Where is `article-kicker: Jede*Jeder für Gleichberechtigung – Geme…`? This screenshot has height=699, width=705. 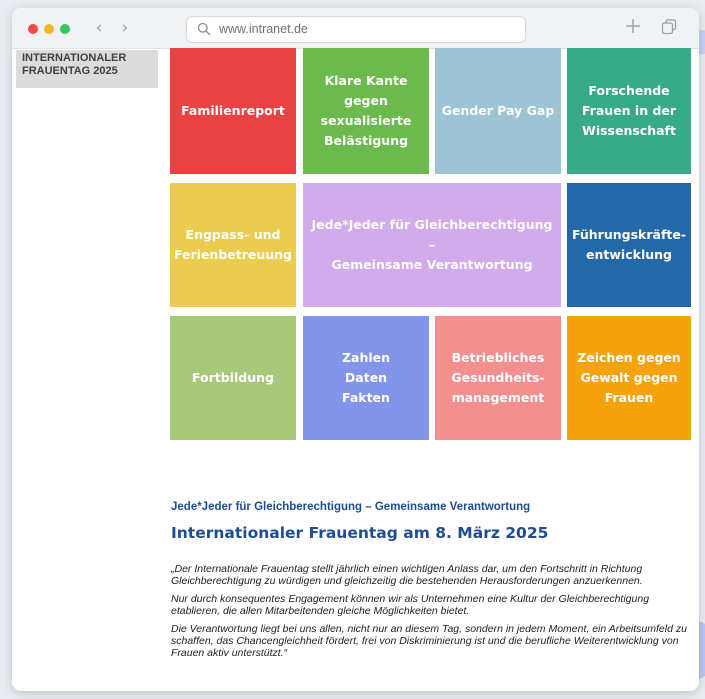 article-kicker: Jede*Jeder für Gleichberechtigung – Geme… is located at coordinates (351, 507).